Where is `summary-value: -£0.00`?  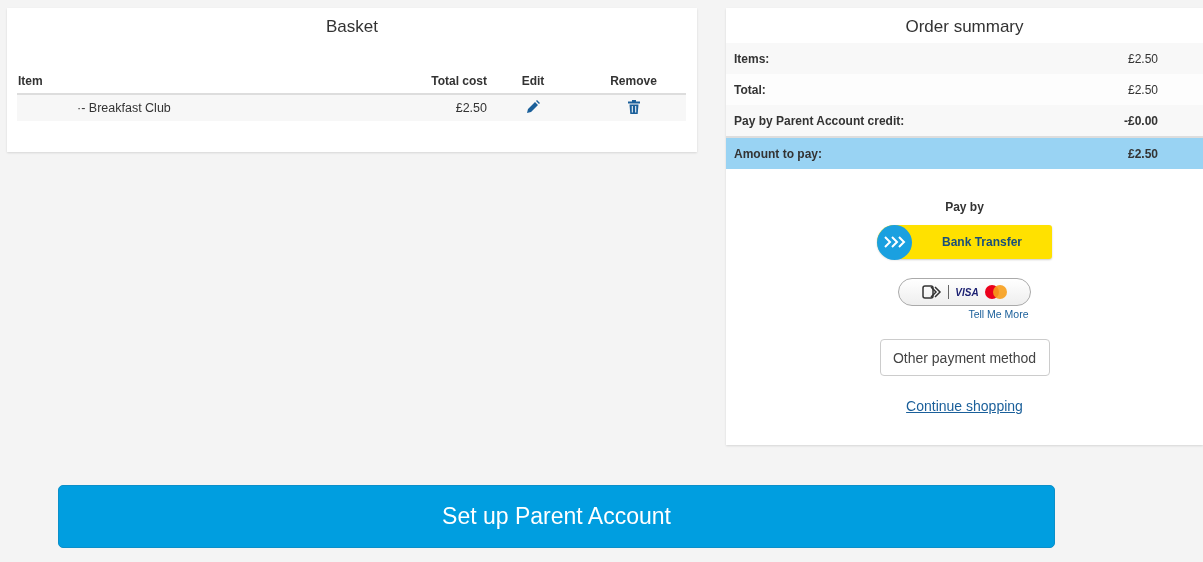
summary-value: -£0.00 is located at coordinates (1140, 120).